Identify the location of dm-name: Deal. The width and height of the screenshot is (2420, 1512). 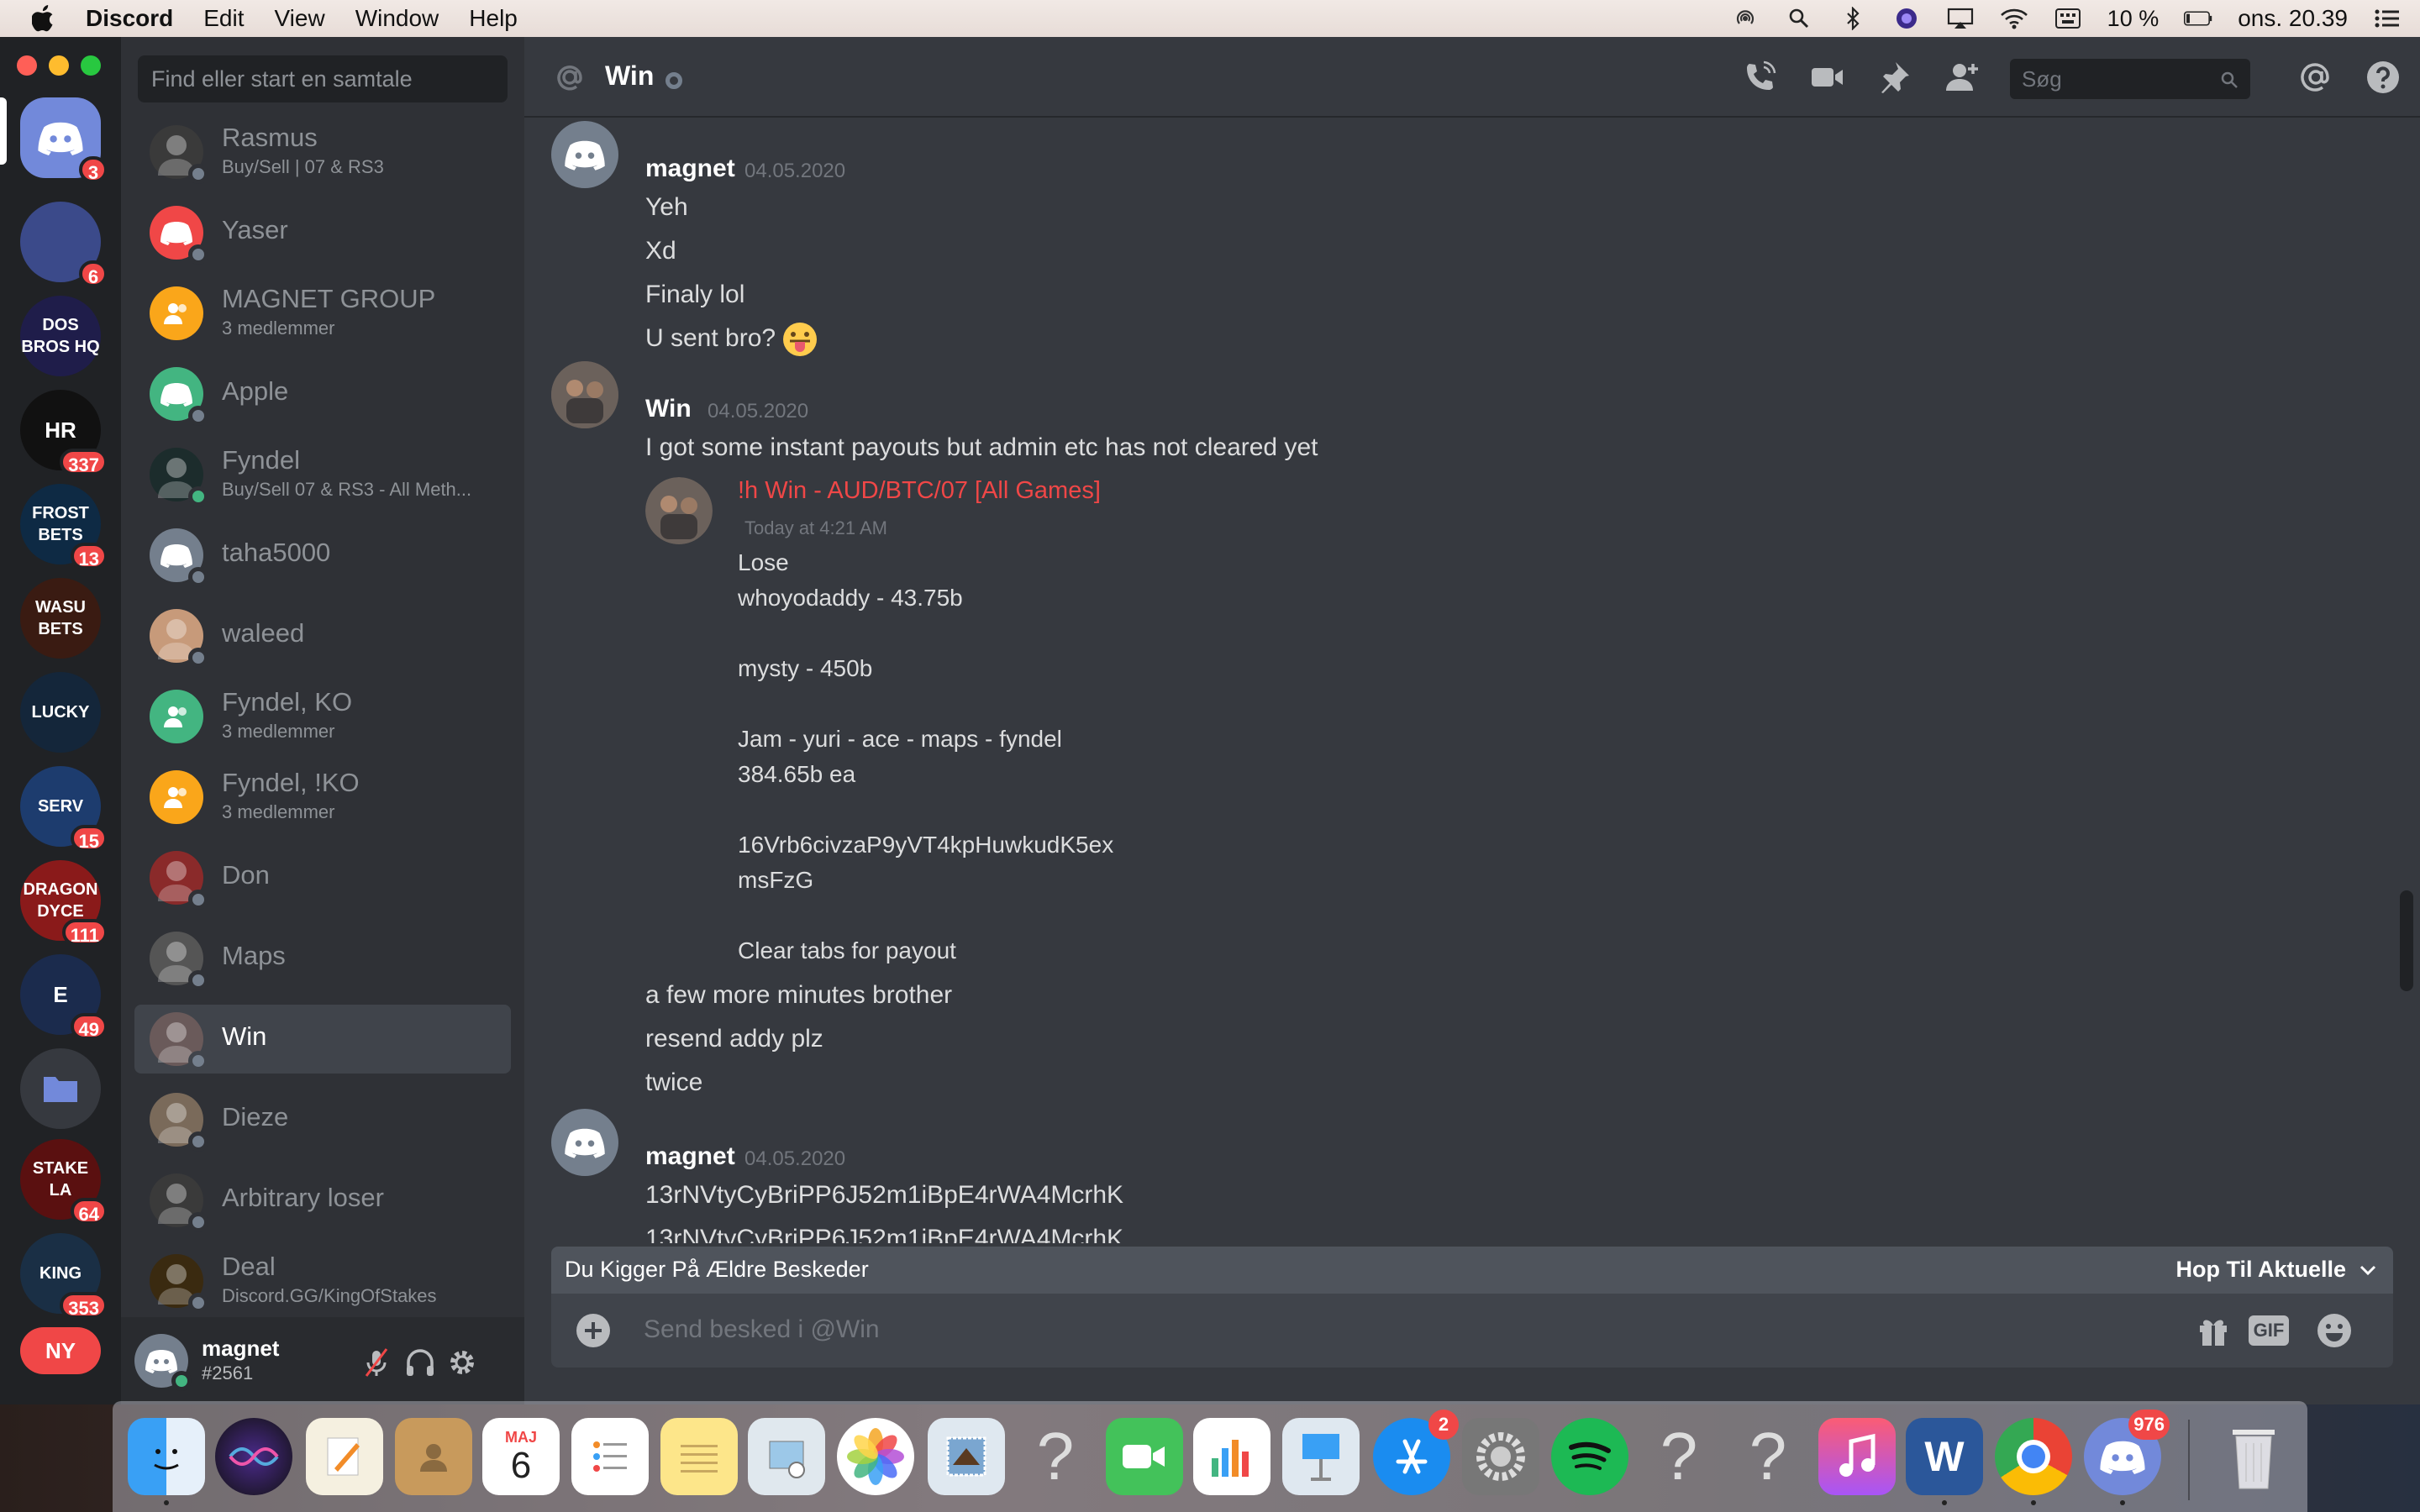
(249, 1266).